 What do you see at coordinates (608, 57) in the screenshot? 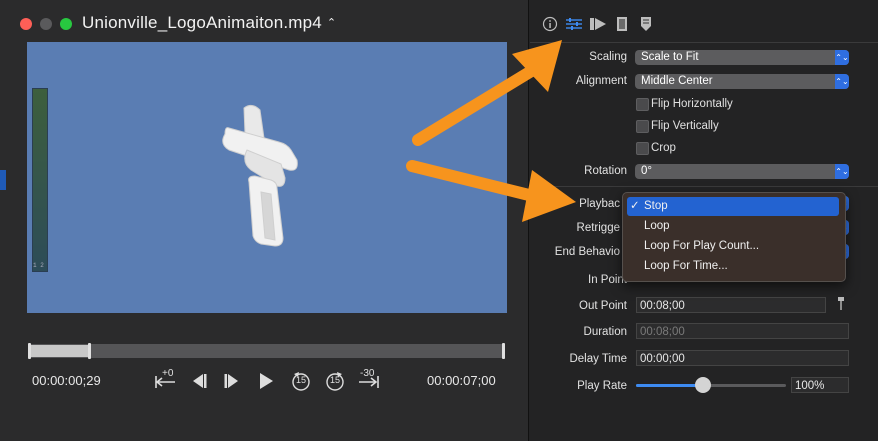
I see `scaling-label: Scaling` at bounding box center [608, 57].